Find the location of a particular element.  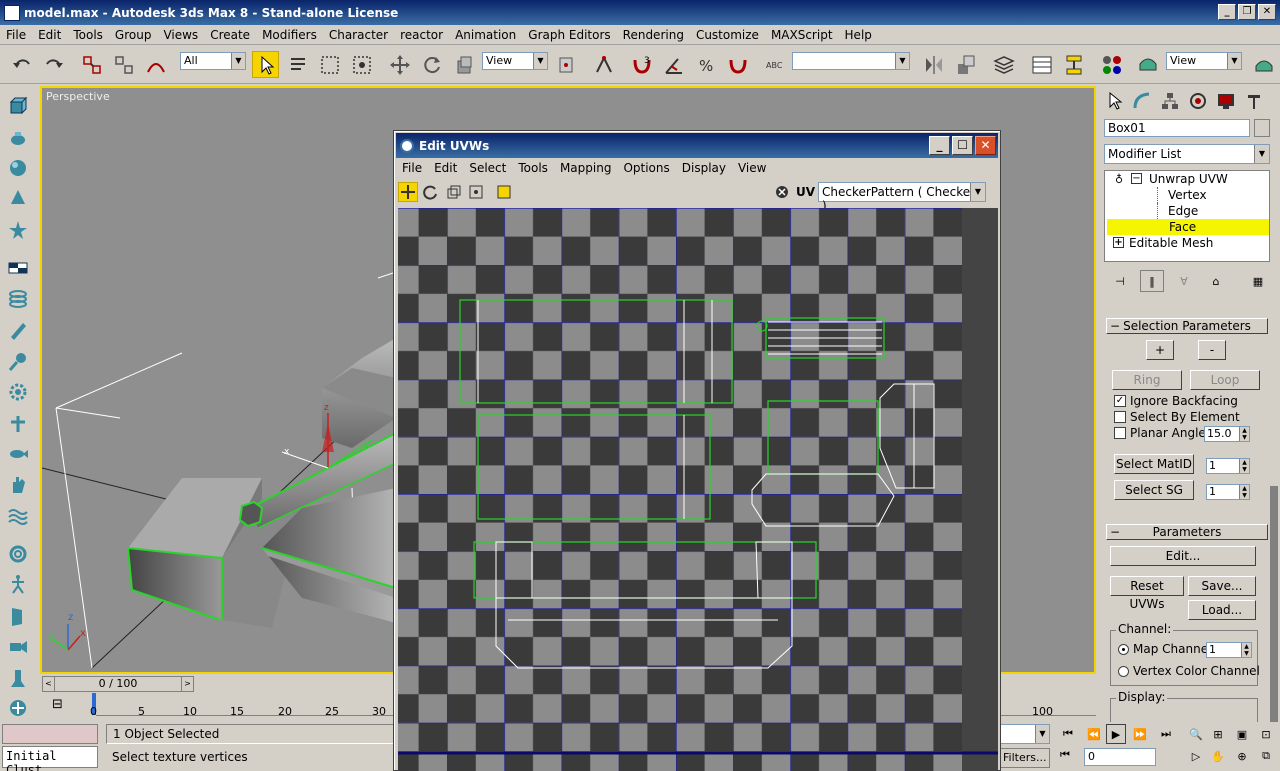

collapse-icon: − is located at coordinates (1136, 178).